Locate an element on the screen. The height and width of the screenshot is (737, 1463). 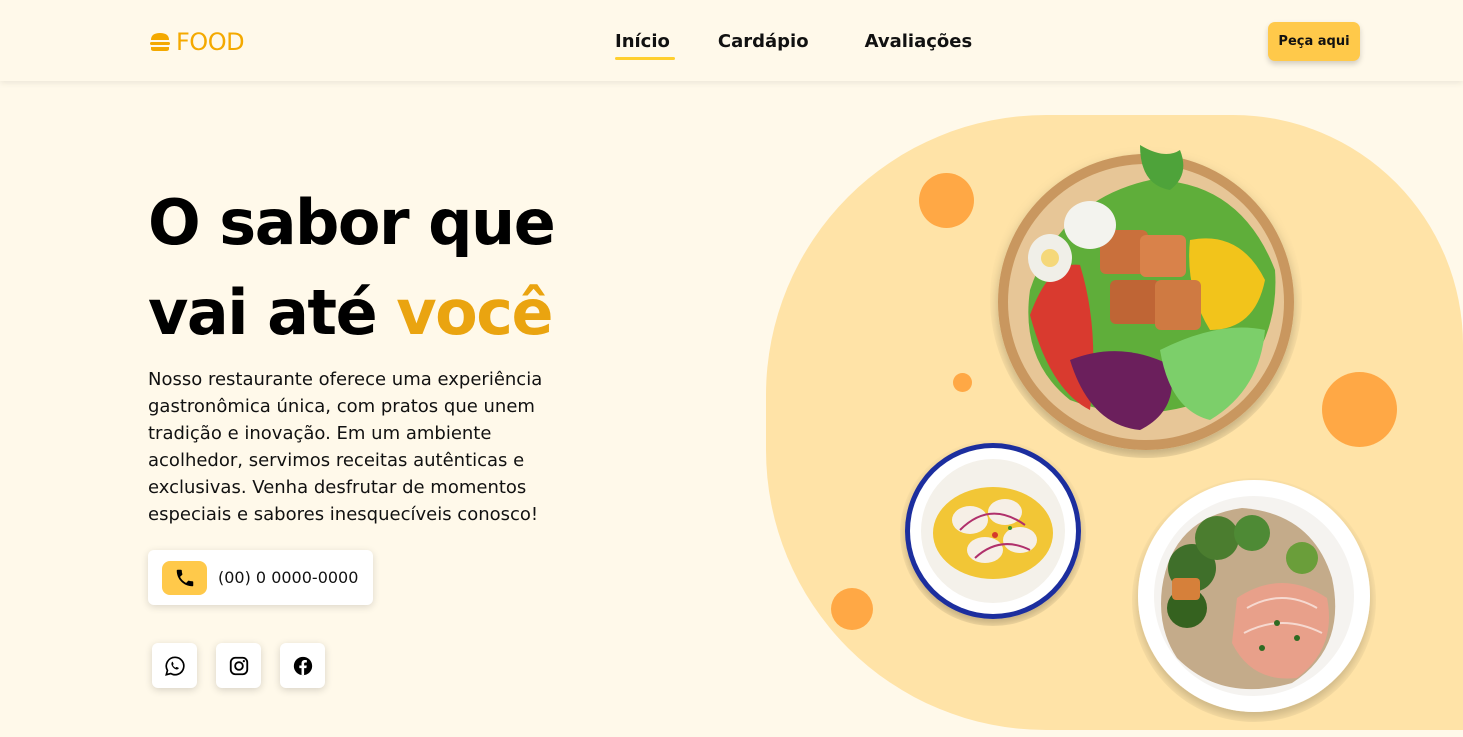
instagram-link is located at coordinates (238, 665).